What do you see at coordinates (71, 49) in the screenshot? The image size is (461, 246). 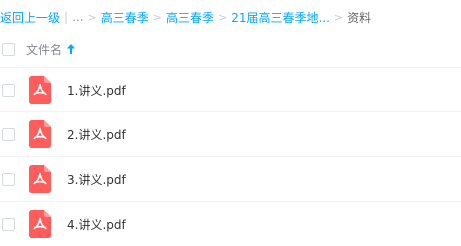 I see `arrow-up-icon` at bounding box center [71, 49].